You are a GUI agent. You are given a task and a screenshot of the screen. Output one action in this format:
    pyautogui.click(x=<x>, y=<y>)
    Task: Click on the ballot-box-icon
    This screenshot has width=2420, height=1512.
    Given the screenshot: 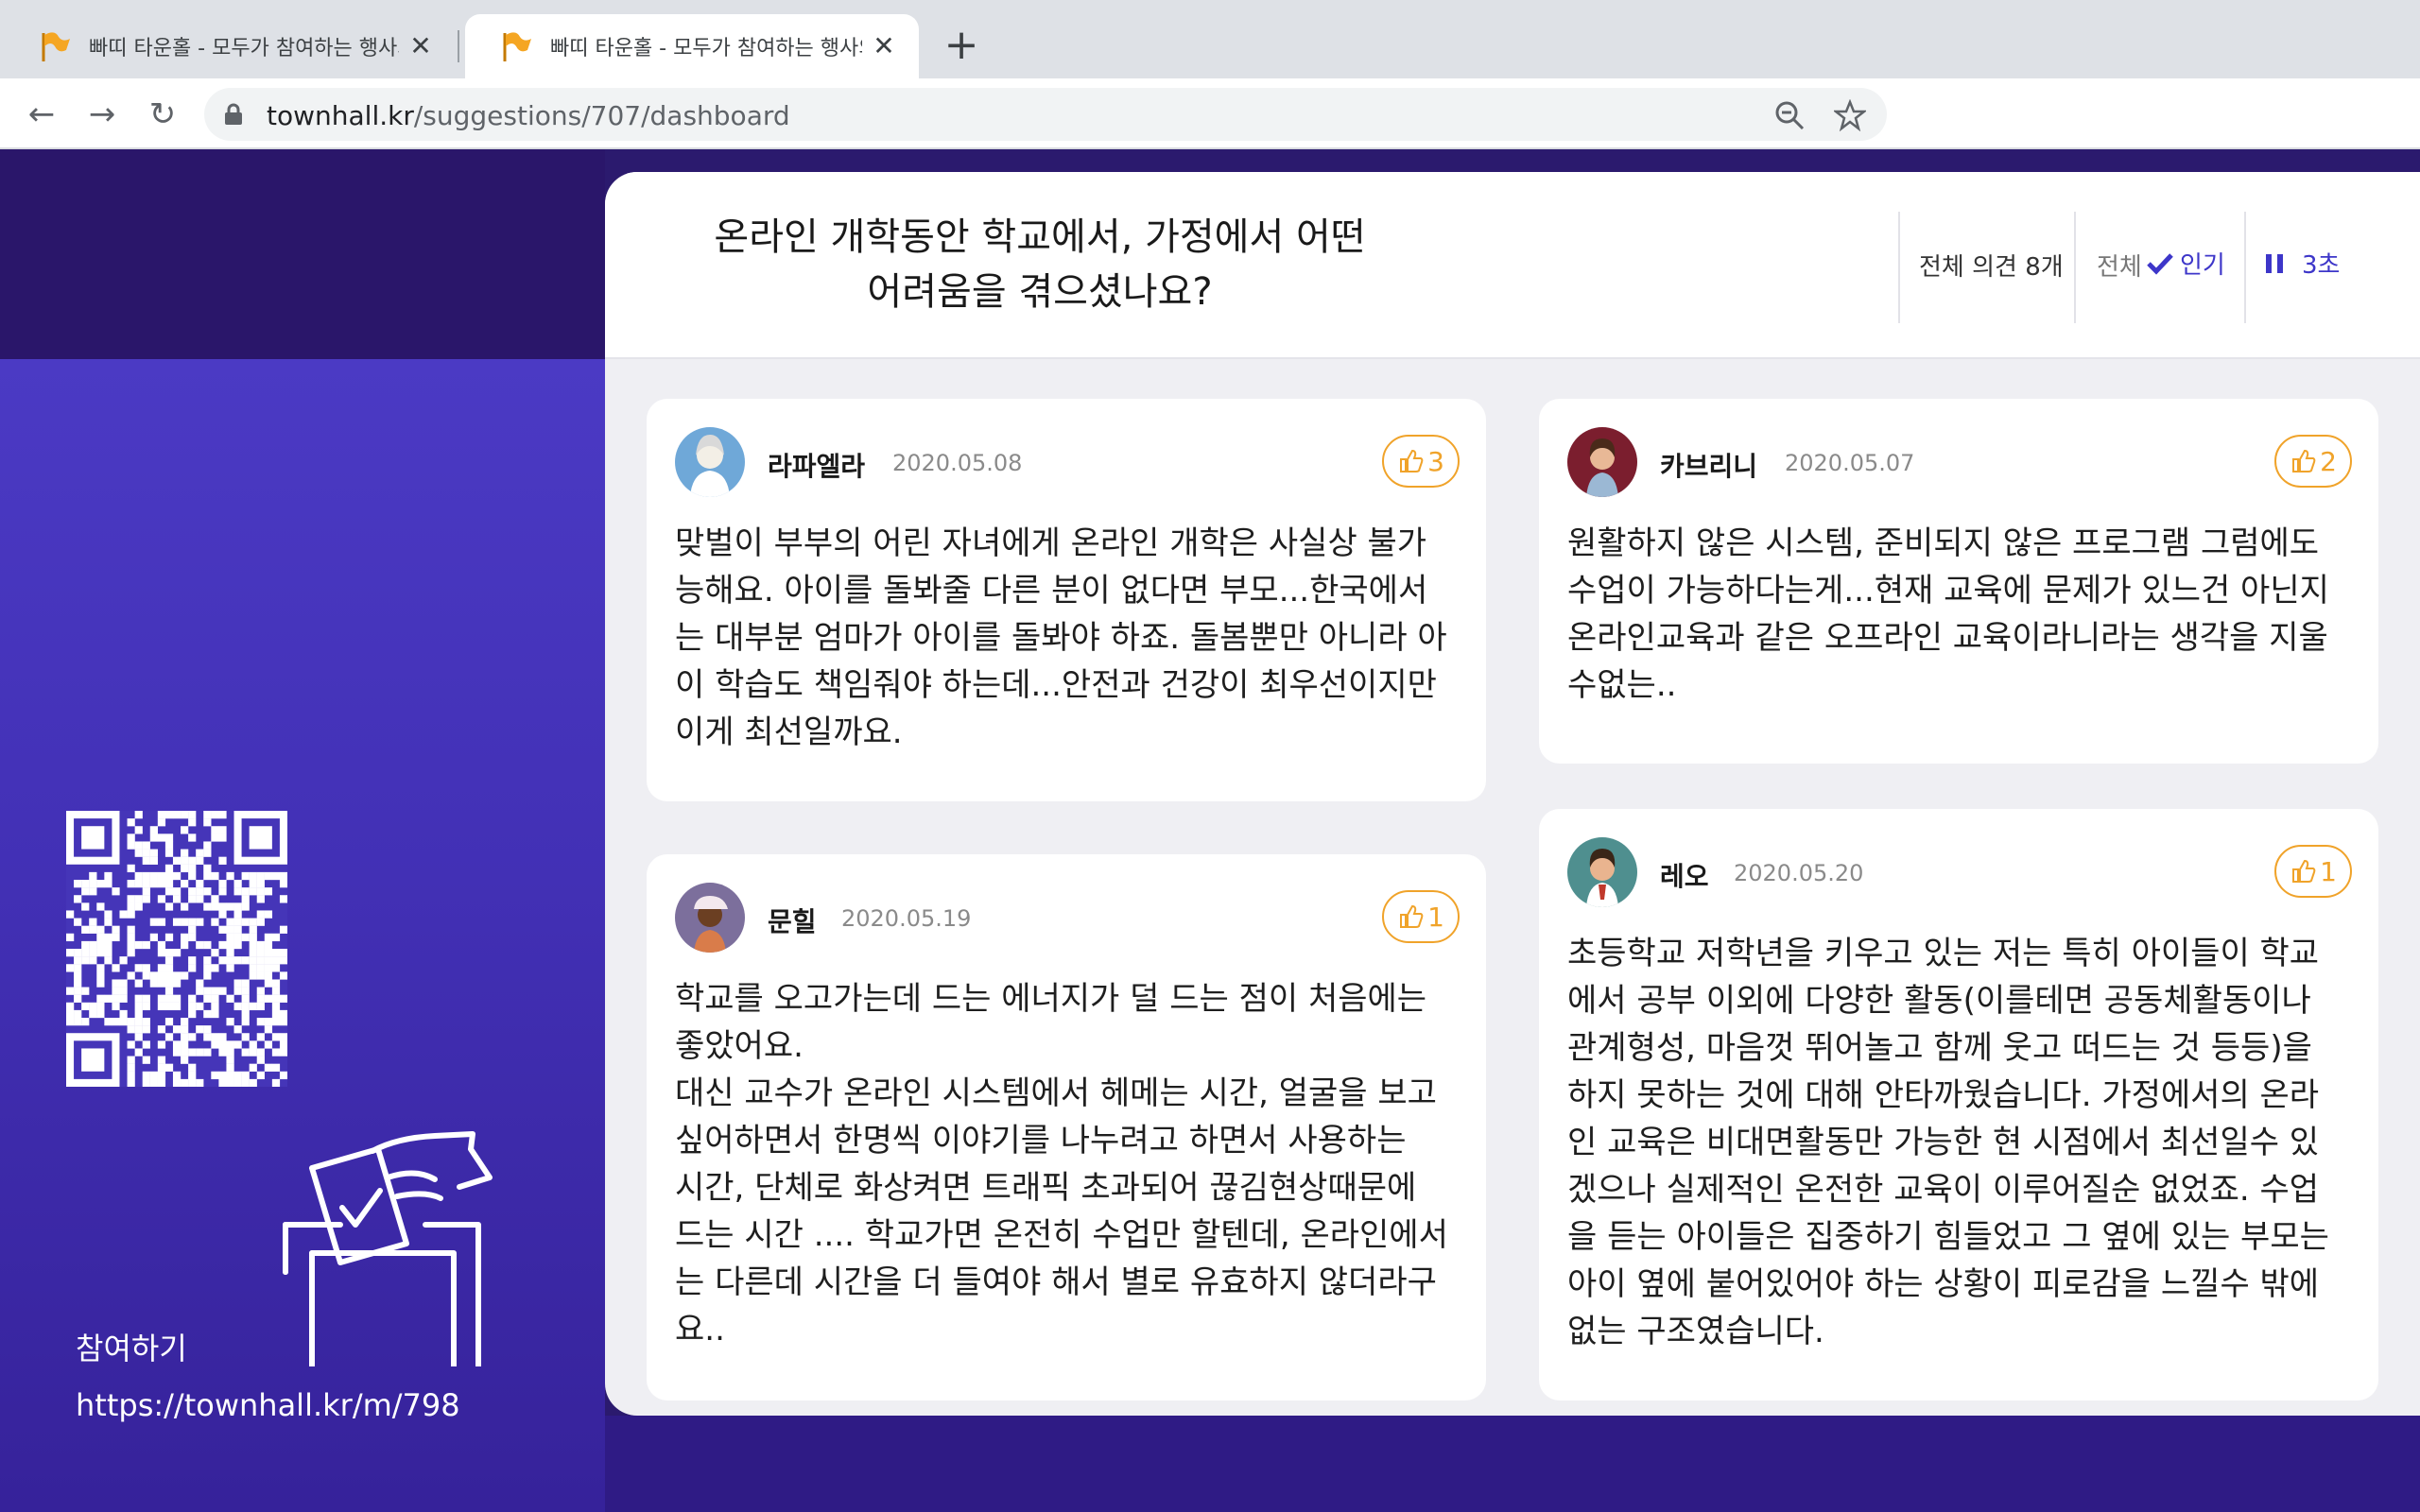 What is the action you would take?
    pyautogui.click(x=388, y=1248)
    